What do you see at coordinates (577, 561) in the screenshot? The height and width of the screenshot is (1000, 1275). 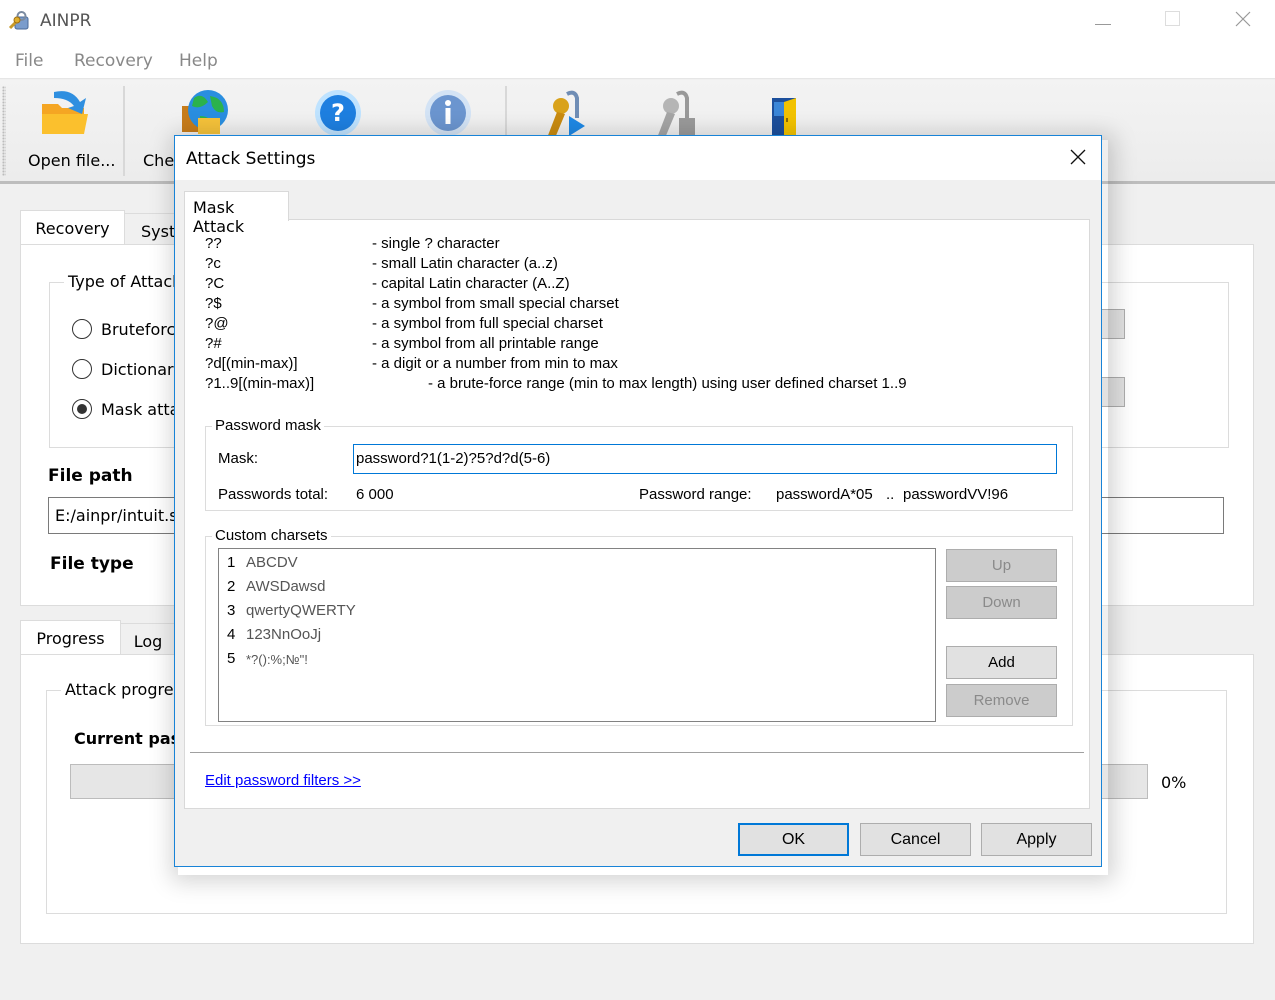 I see `charset-item: 1 ABCDV` at bounding box center [577, 561].